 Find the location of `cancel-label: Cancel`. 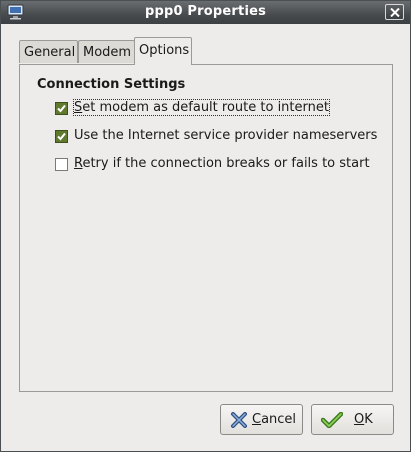

cancel-label: Cancel is located at coordinates (274, 419).